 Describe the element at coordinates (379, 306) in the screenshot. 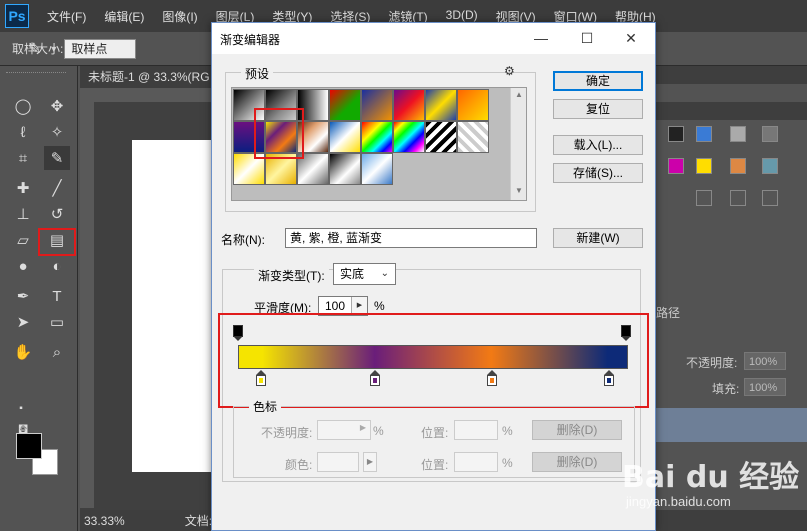

I see `percent-label: %` at that location.